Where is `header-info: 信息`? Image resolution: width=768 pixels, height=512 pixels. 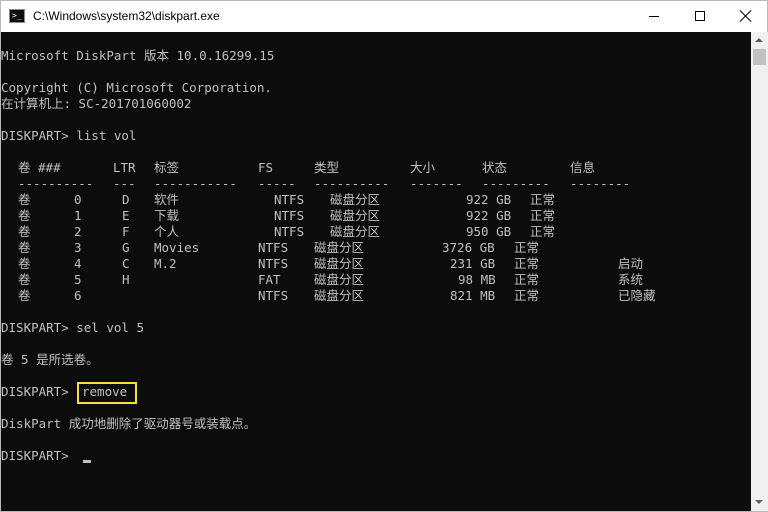
header-info: 信息 is located at coordinates (583, 167).